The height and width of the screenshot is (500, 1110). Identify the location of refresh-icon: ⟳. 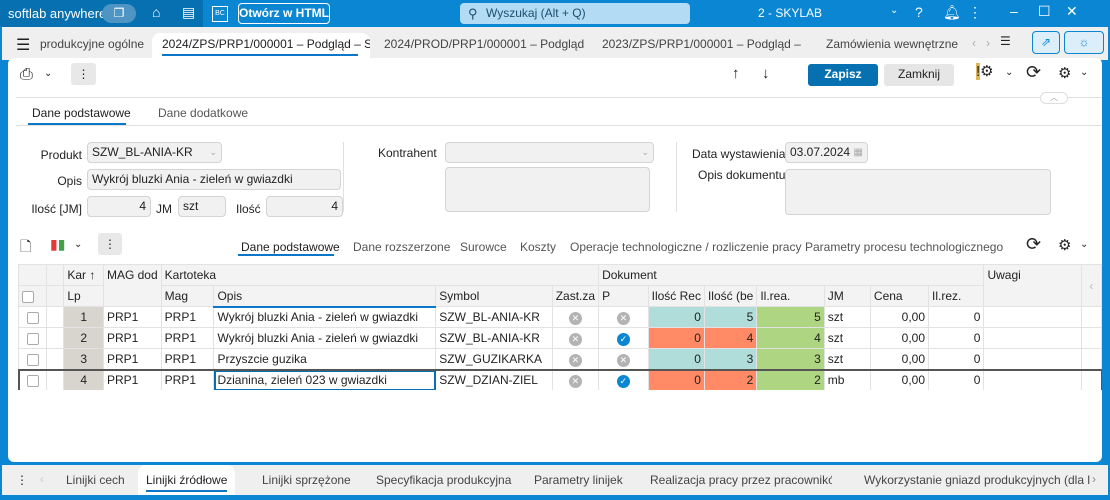
(1033, 72).